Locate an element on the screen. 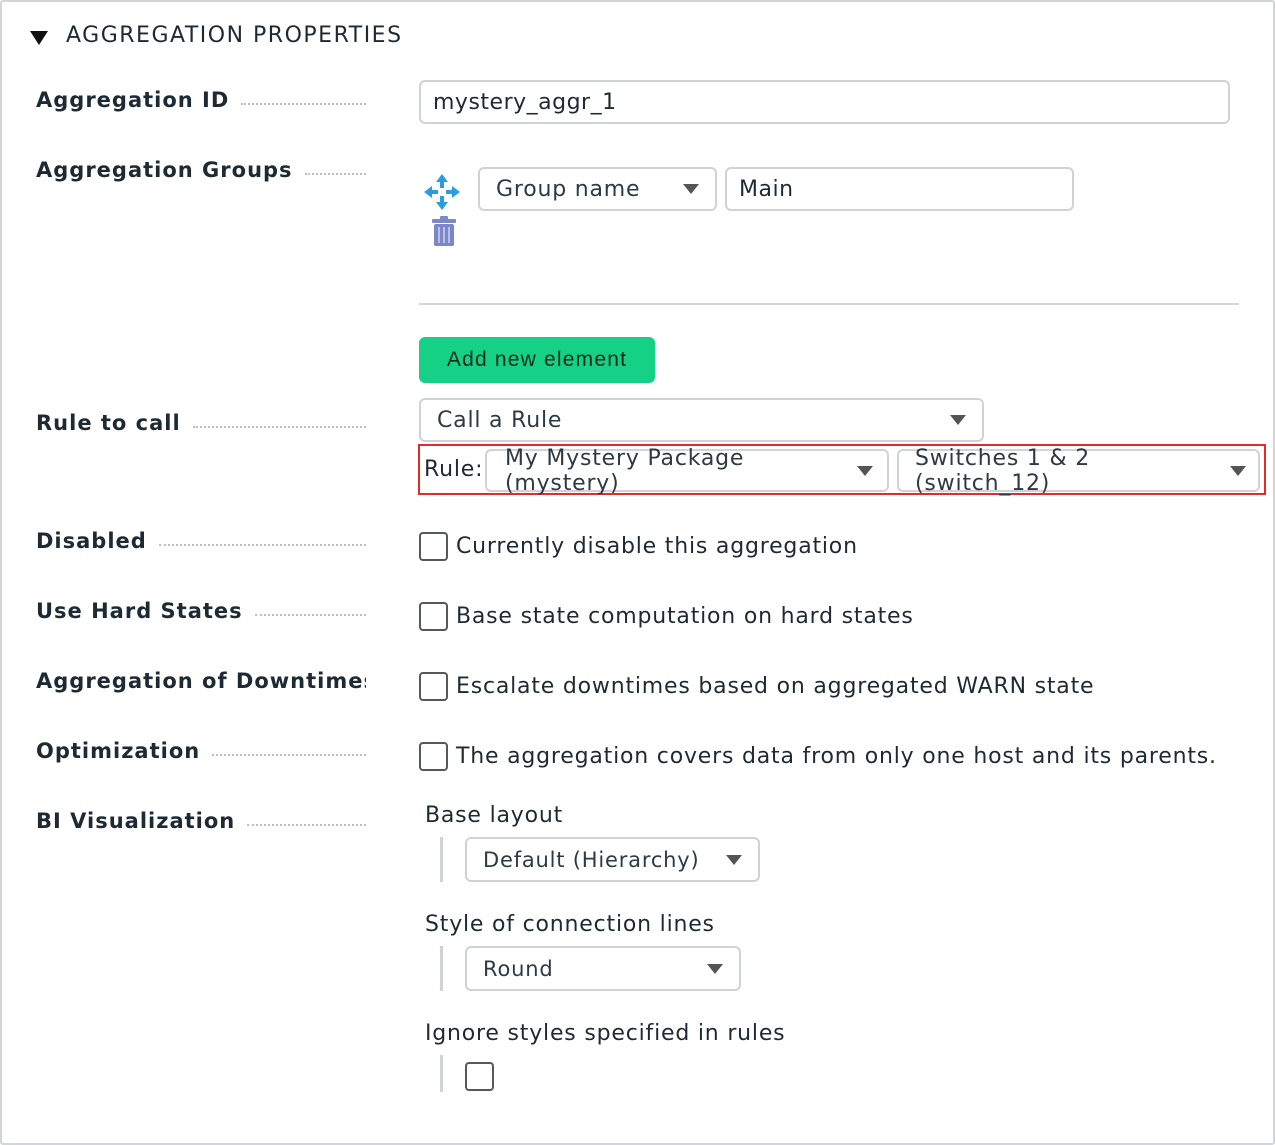  label-optimization: Optimization is located at coordinates (201, 751).